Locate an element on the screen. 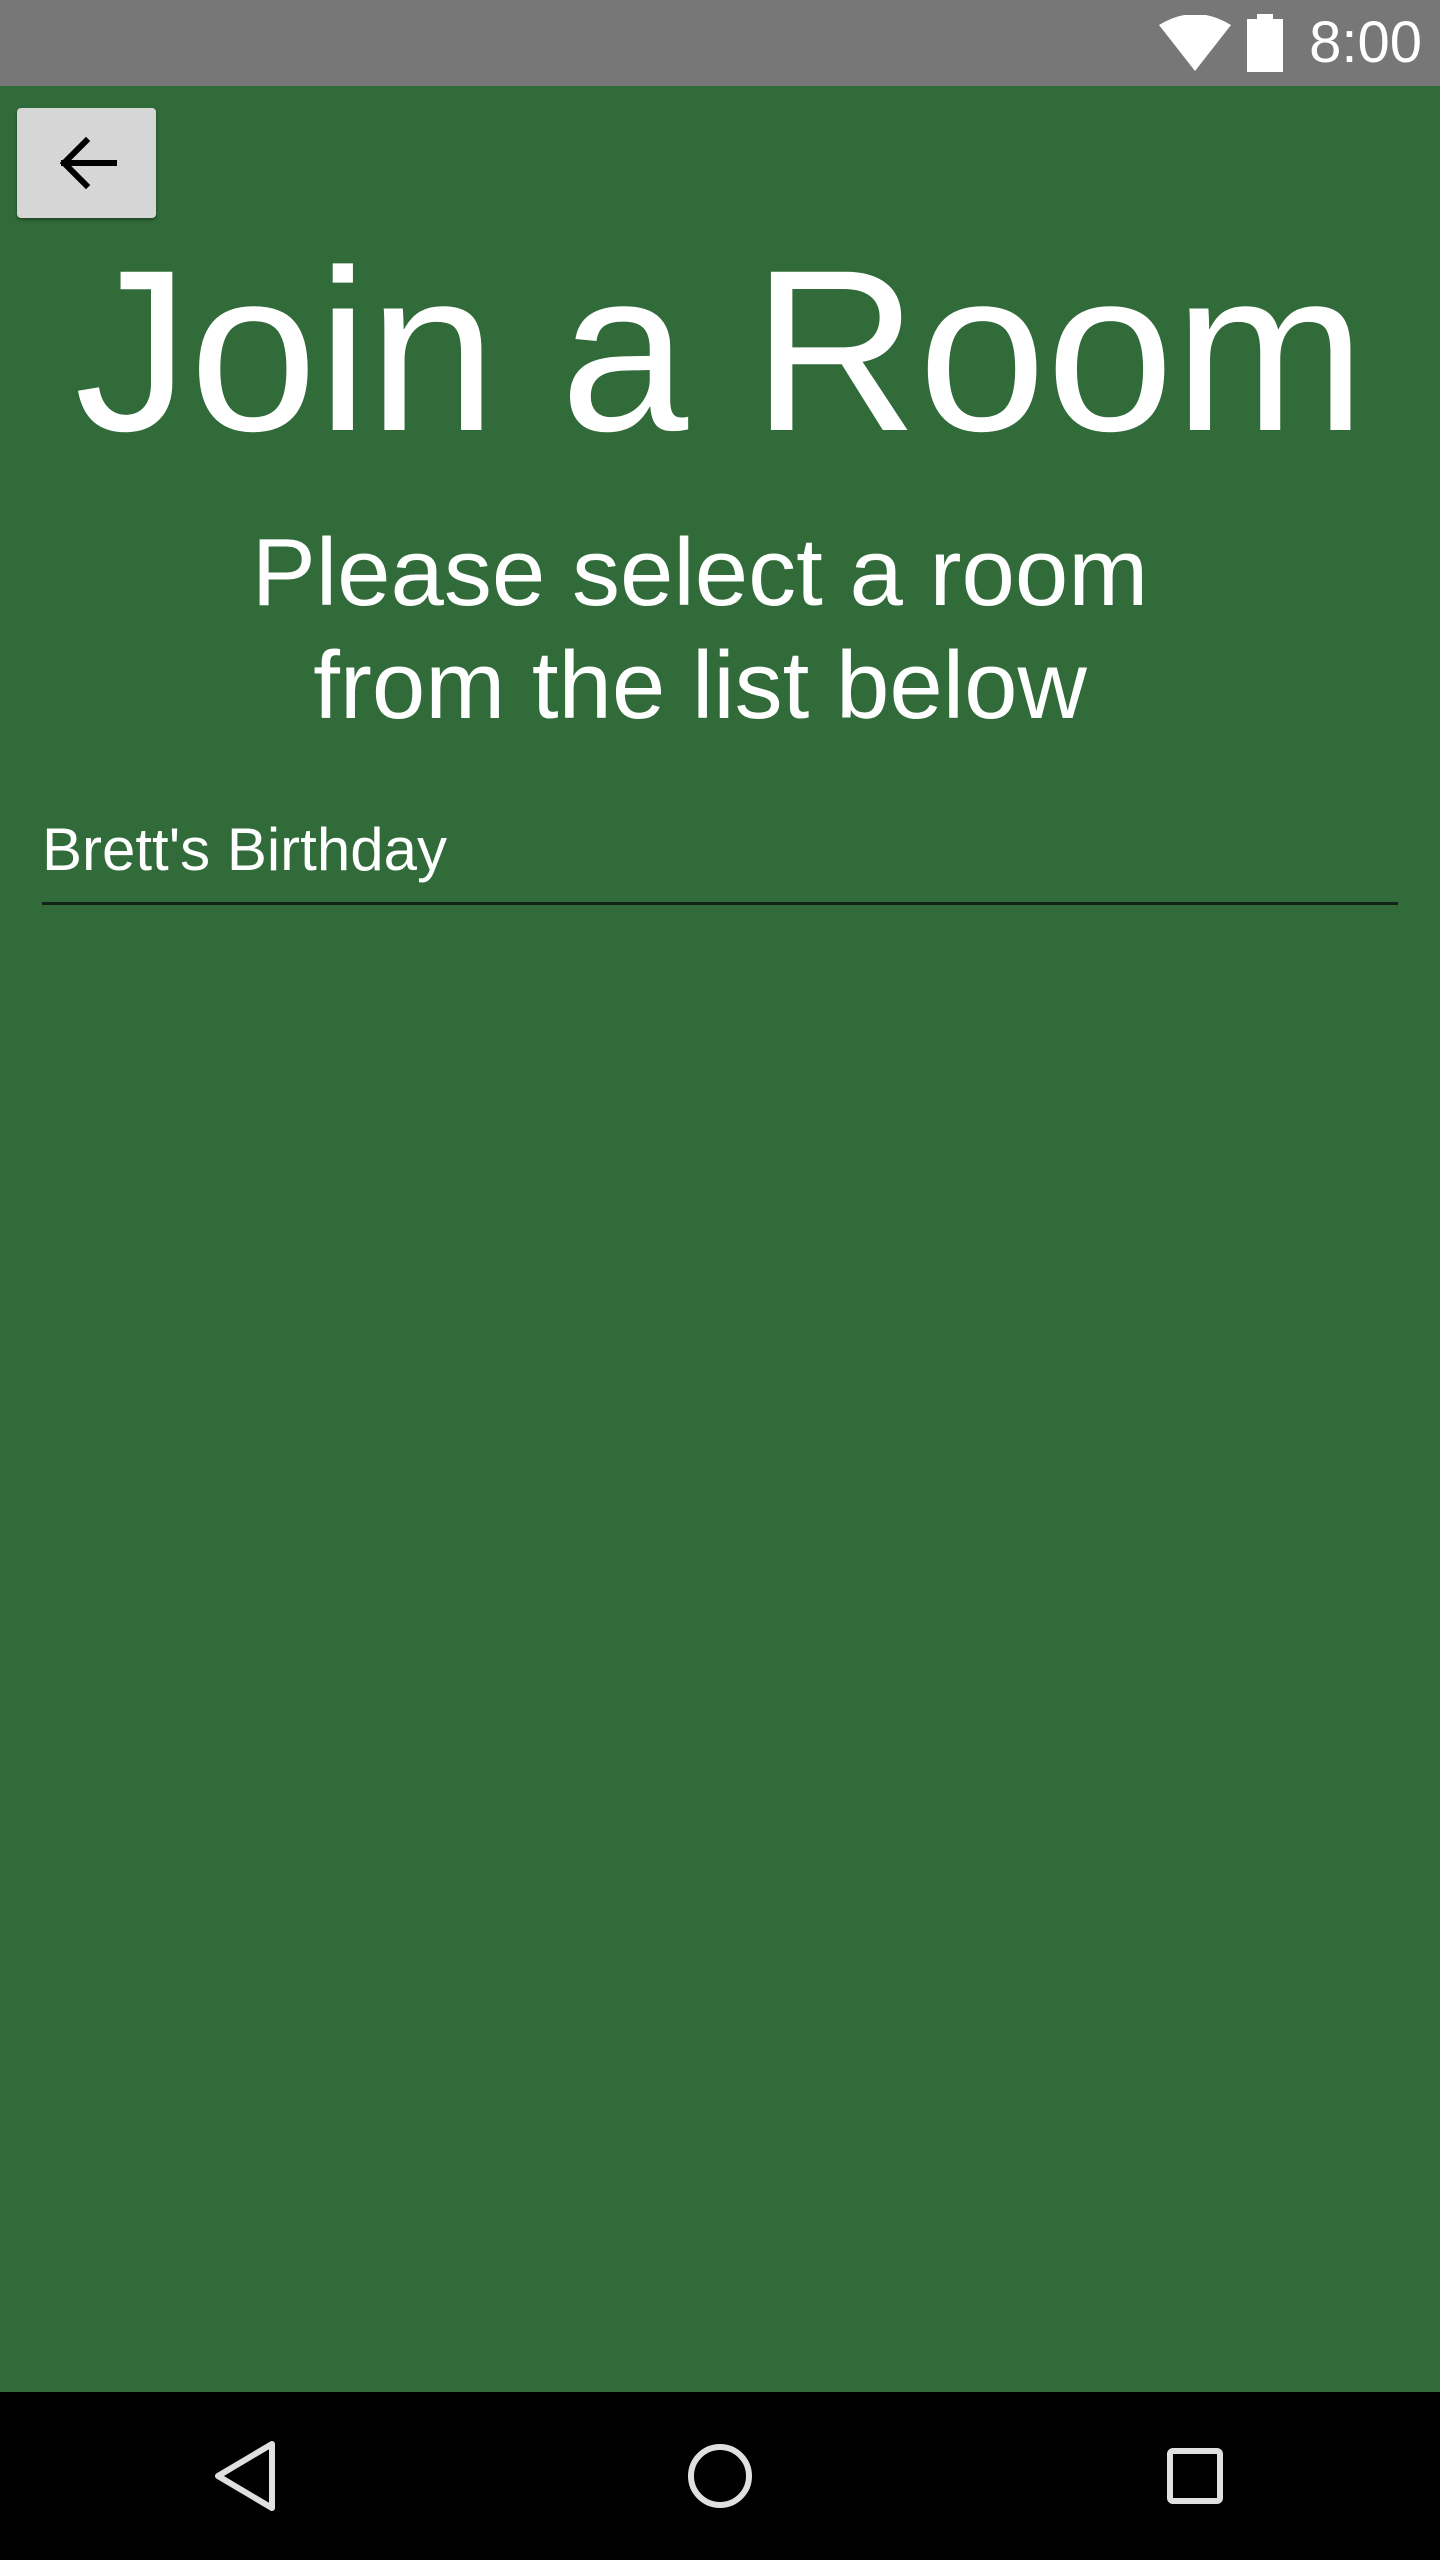  home-circle-icon is located at coordinates (720, 2476).